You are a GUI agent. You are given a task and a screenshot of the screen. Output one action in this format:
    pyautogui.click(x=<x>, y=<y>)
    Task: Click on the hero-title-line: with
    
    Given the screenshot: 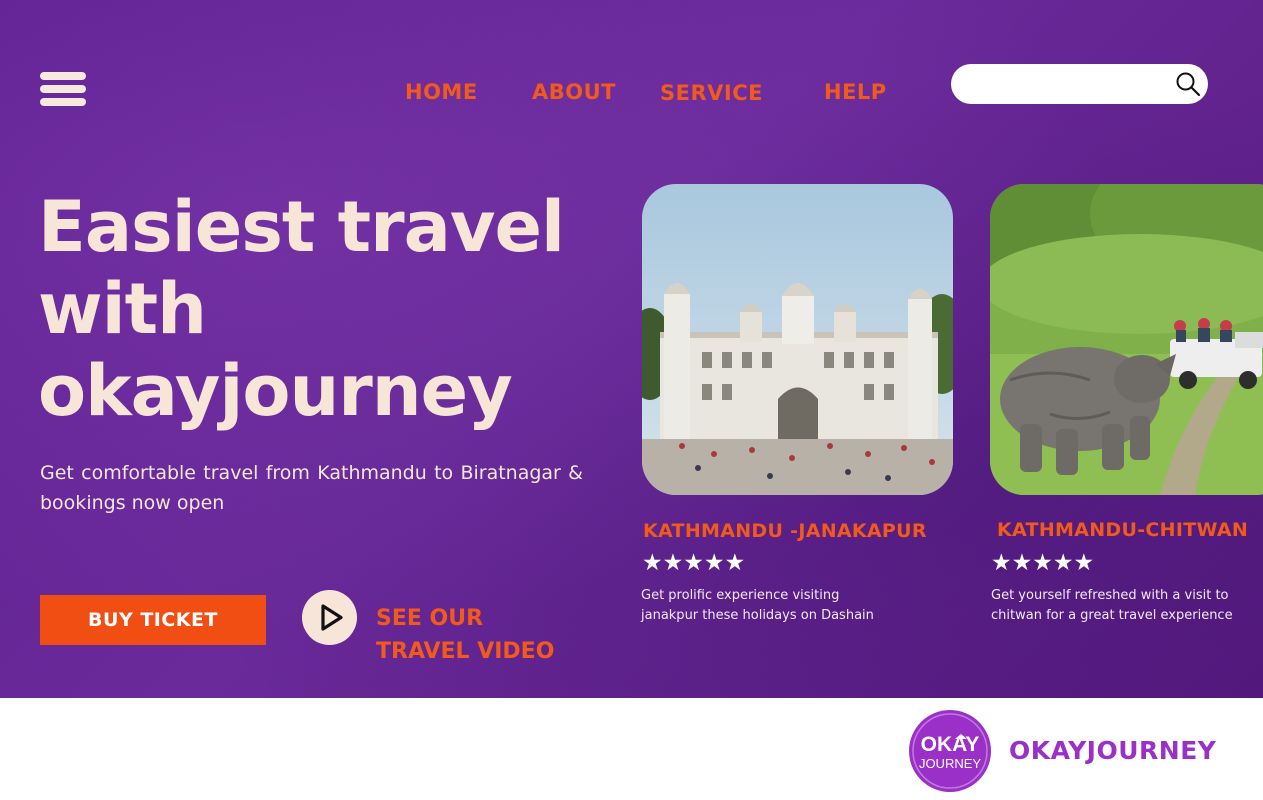 What is the action you would take?
    pyautogui.click(x=122, y=309)
    